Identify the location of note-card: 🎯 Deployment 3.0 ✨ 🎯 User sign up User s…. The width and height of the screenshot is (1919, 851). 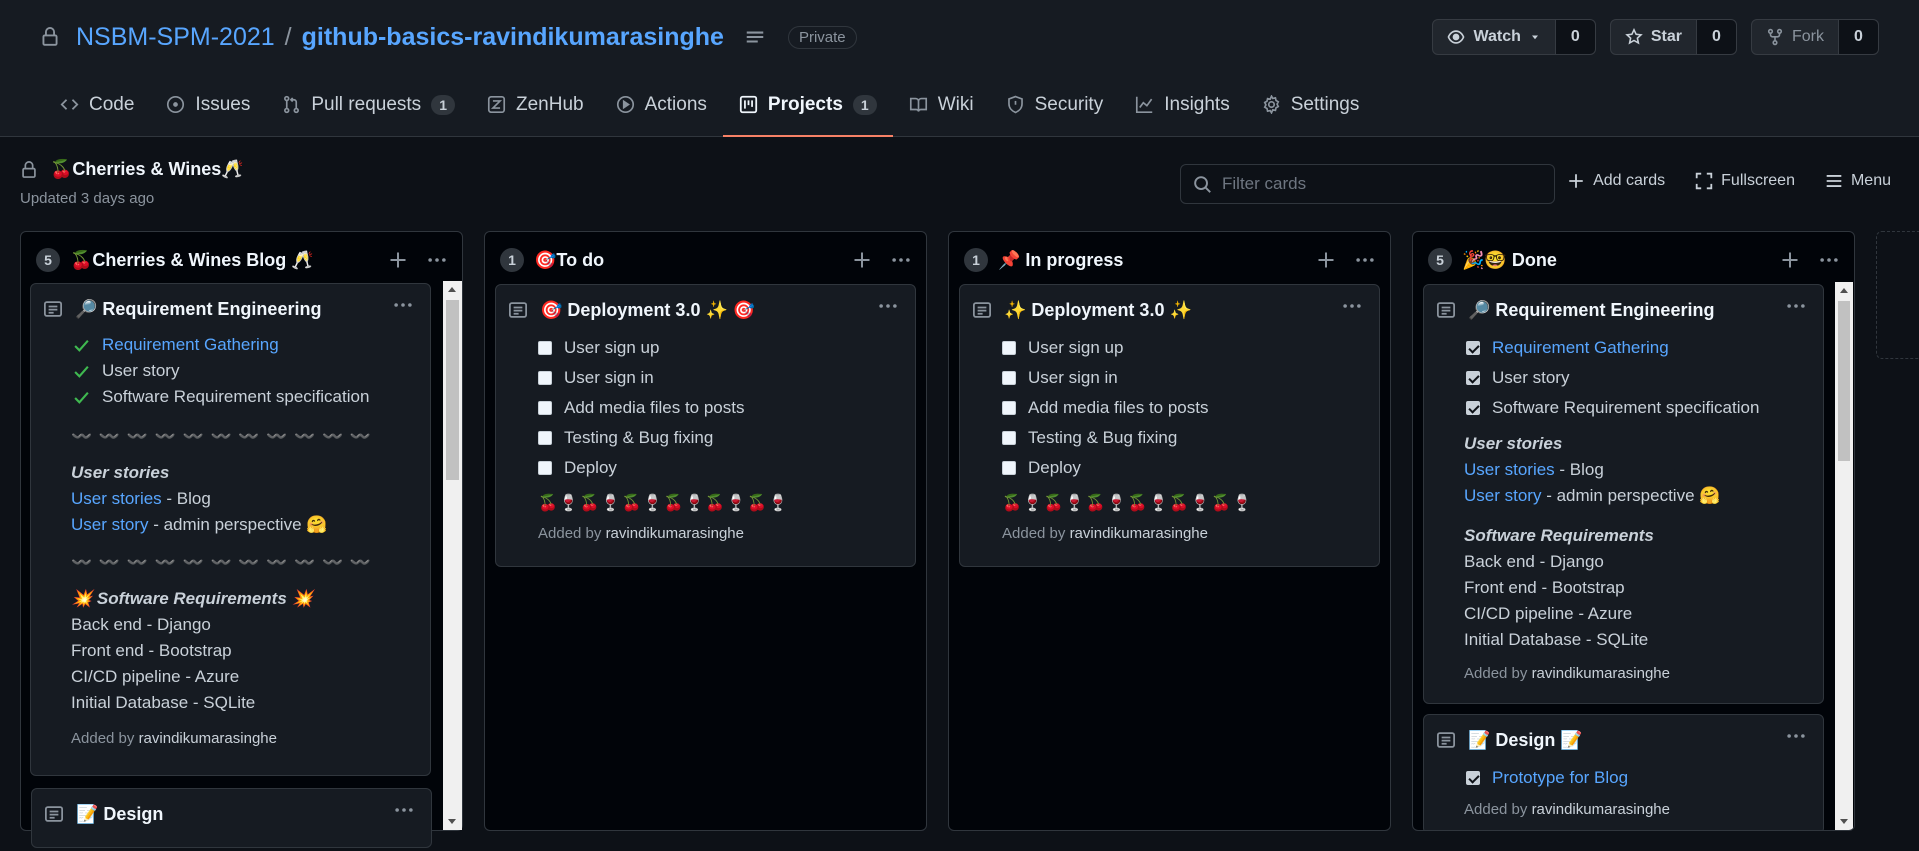
(705, 425).